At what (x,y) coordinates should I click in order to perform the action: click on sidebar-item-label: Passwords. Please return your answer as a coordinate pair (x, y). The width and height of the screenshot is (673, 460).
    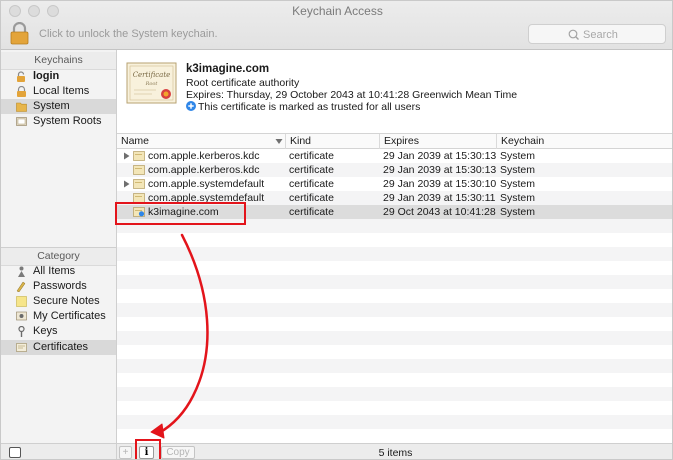
    Looking at the image, I should click on (60, 286).